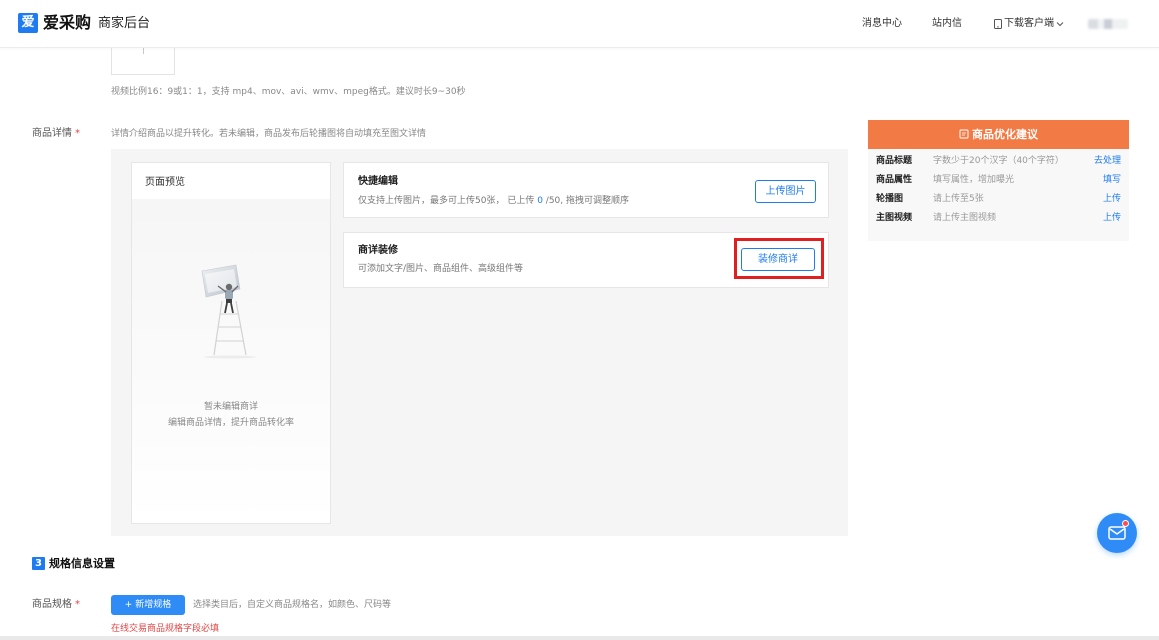  I want to click on suggestion-title: 商品优化建议, so click(1005, 134).